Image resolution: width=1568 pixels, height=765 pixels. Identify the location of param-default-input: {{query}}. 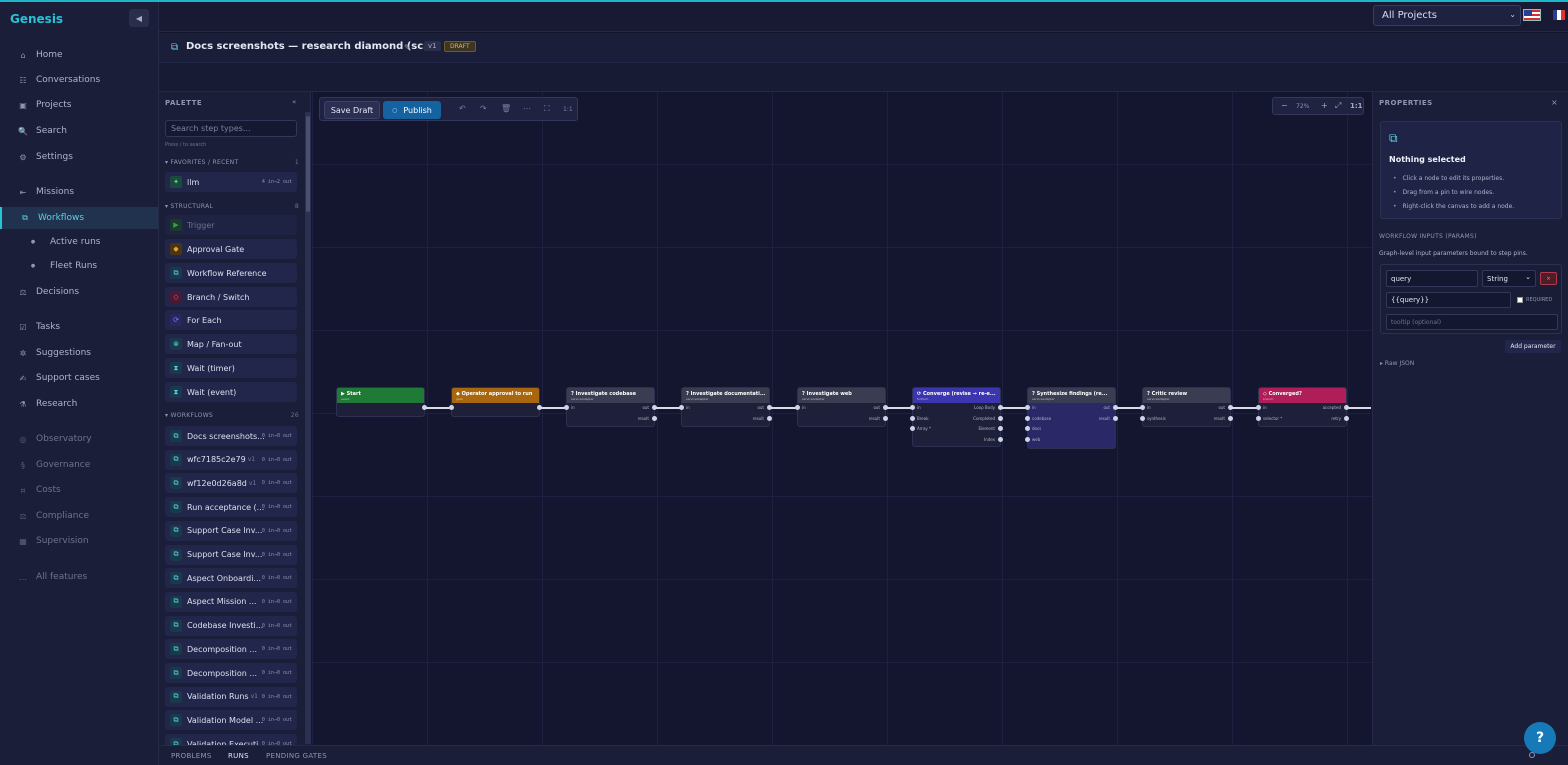
(1448, 300).